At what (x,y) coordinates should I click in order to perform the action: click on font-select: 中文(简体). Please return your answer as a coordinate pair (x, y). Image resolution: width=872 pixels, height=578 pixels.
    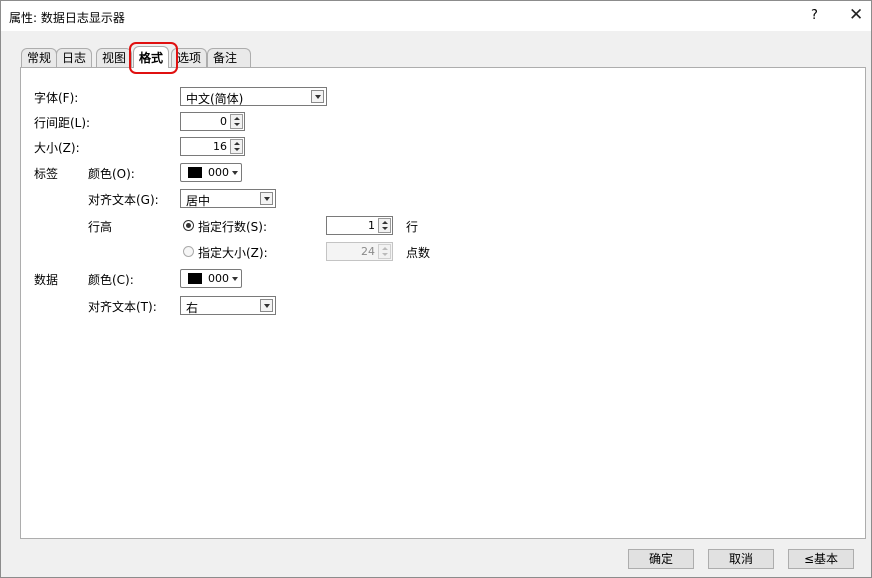
    Looking at the image, I should click on (253, 96).